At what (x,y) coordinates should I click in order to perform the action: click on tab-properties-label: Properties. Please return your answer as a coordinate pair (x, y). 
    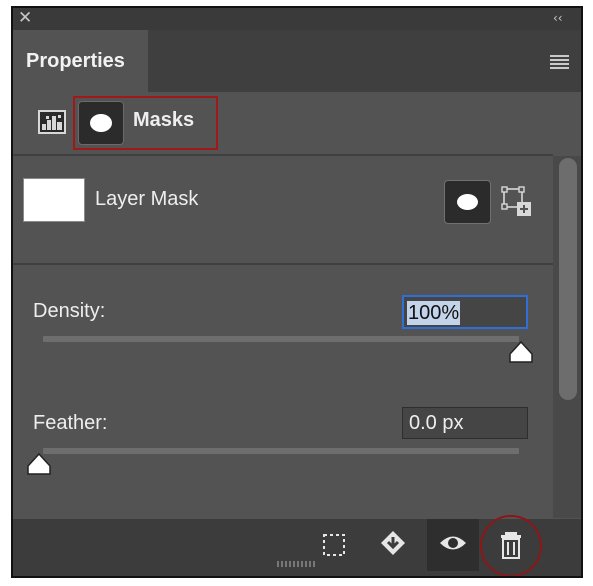
    Looking at the image, I should click on (75, 61).